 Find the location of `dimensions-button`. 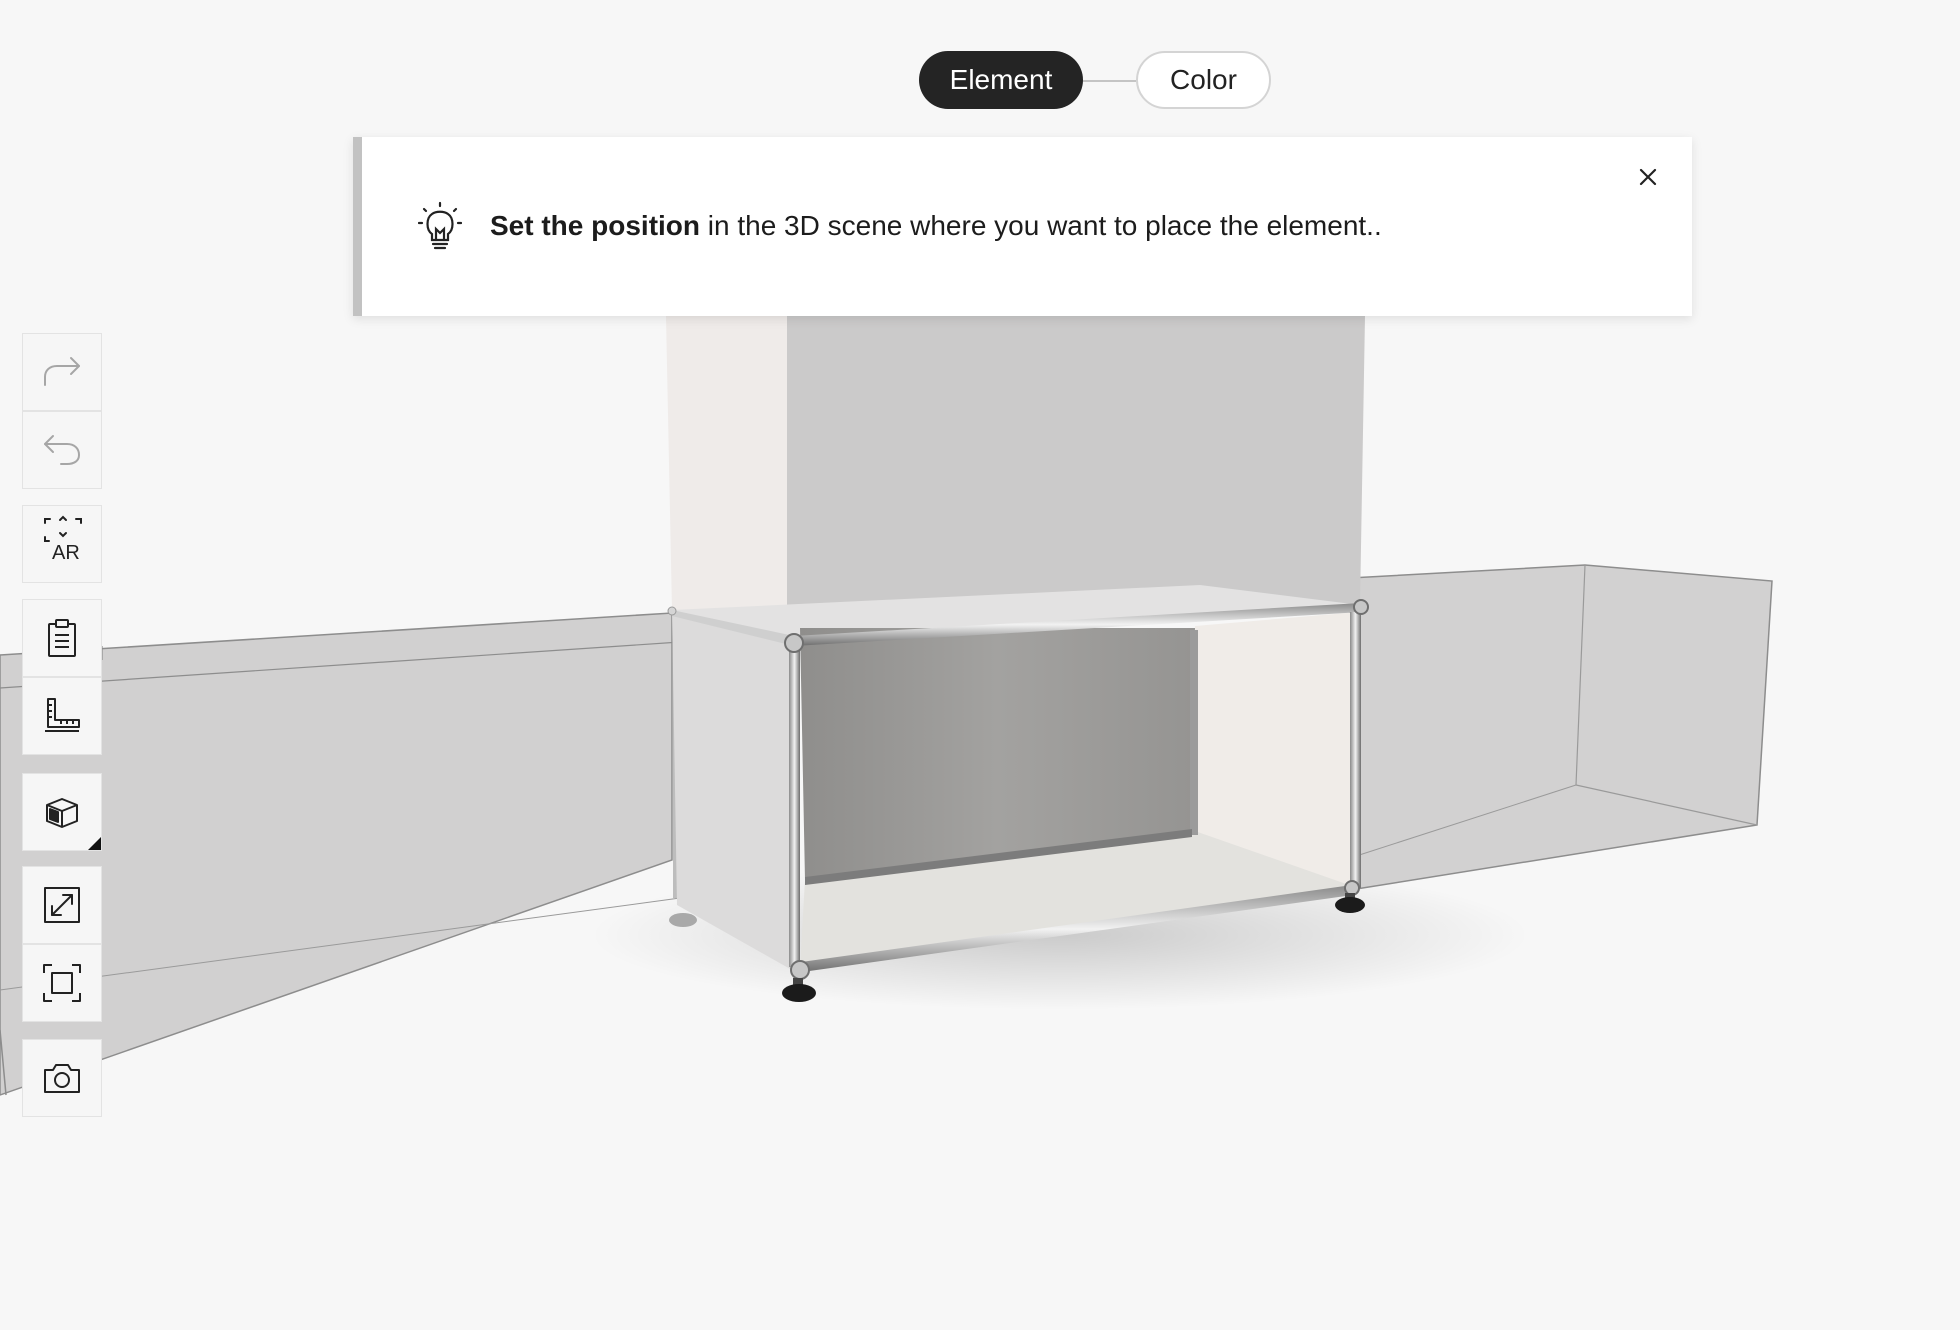

dimensions-button is located at coordinates (62, 716).